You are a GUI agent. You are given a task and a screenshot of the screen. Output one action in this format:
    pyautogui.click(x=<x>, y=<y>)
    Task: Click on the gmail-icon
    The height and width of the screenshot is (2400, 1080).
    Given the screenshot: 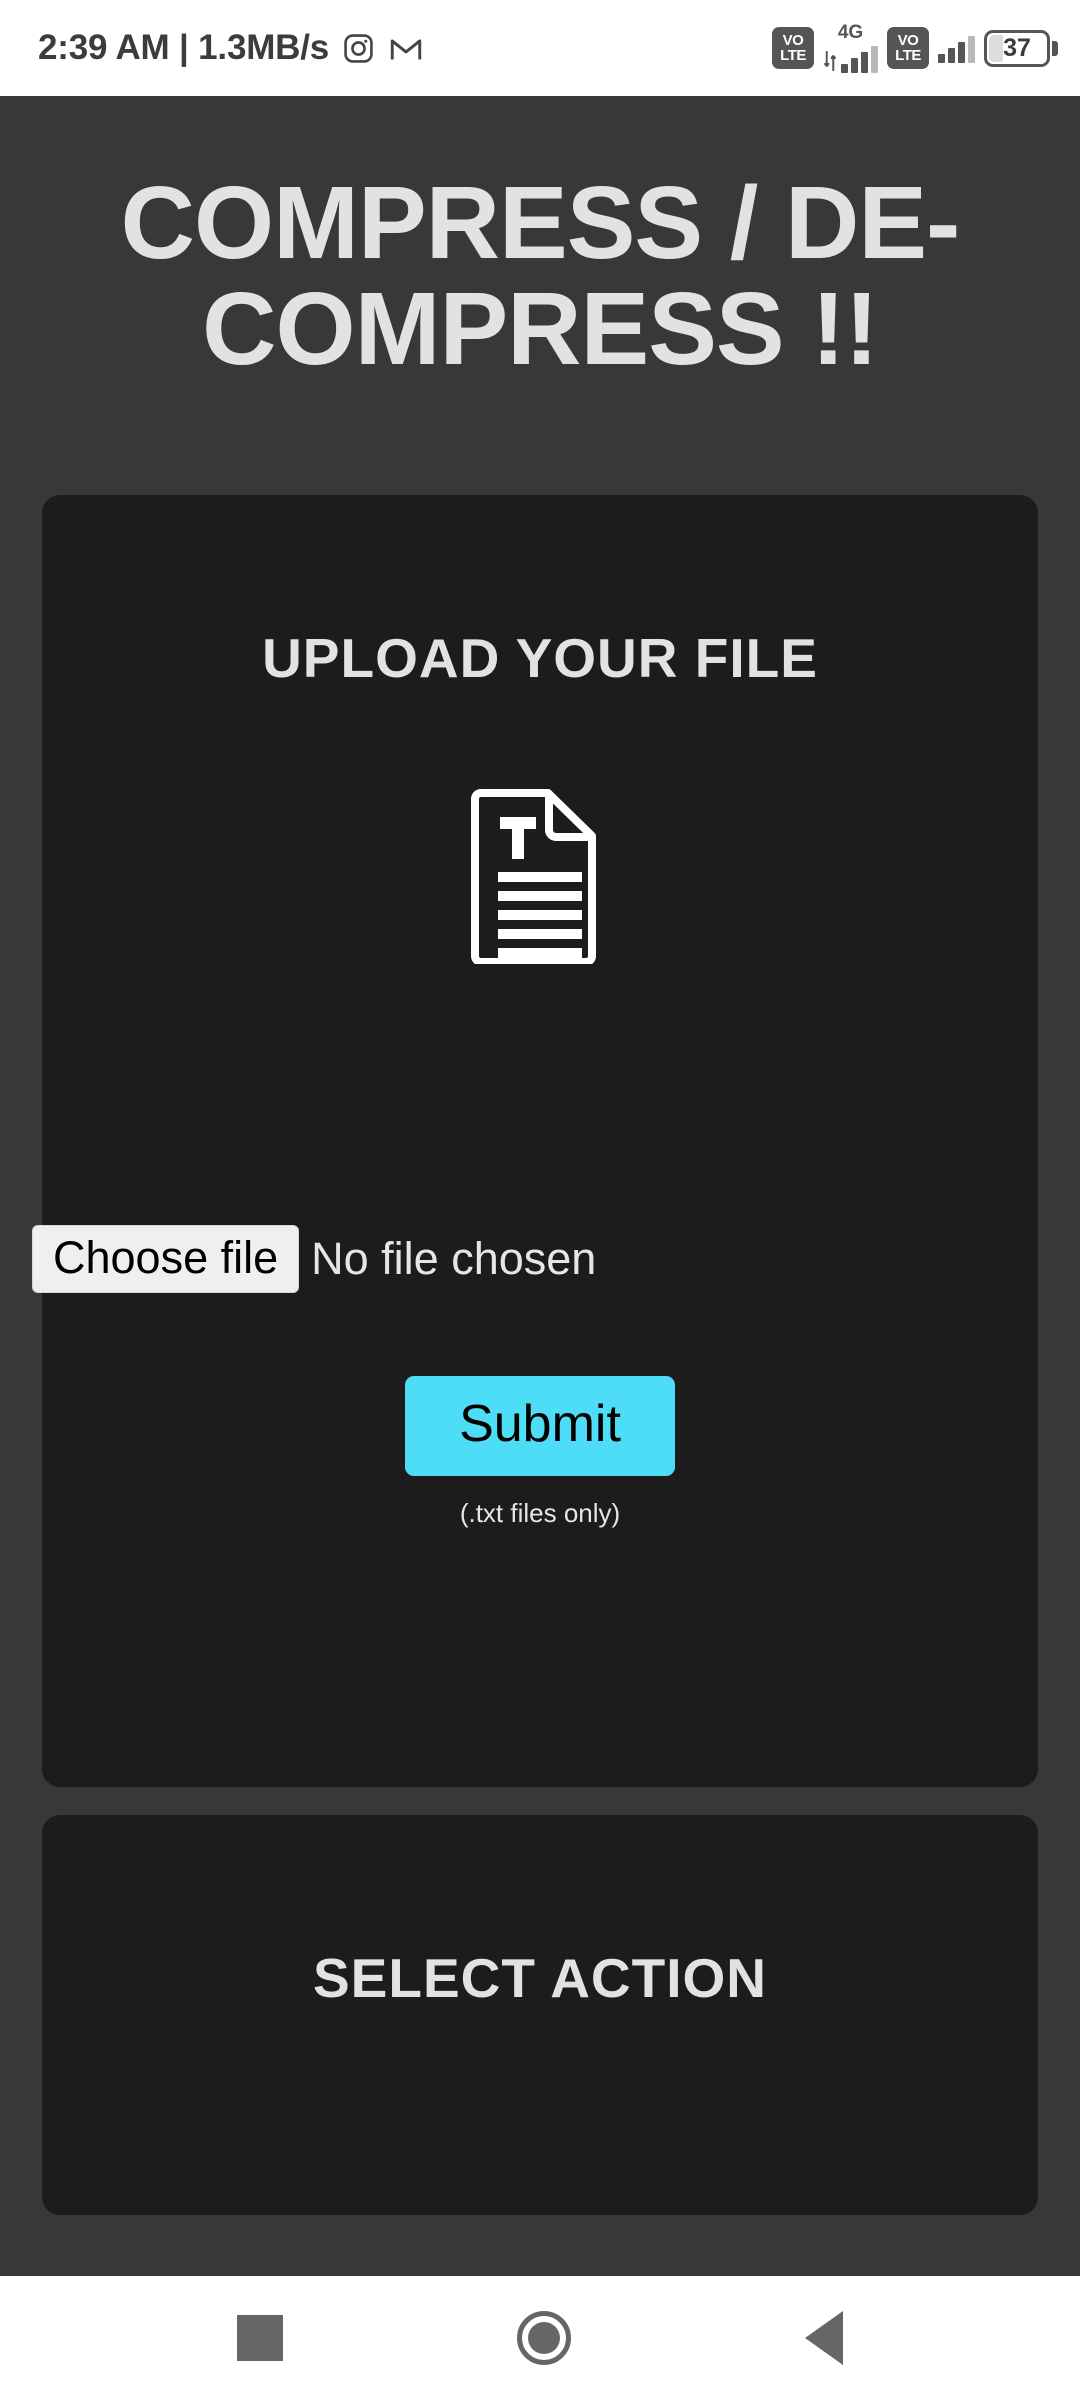 What is the action you would take?
    pyautogui.click(x=406, y=48)
    